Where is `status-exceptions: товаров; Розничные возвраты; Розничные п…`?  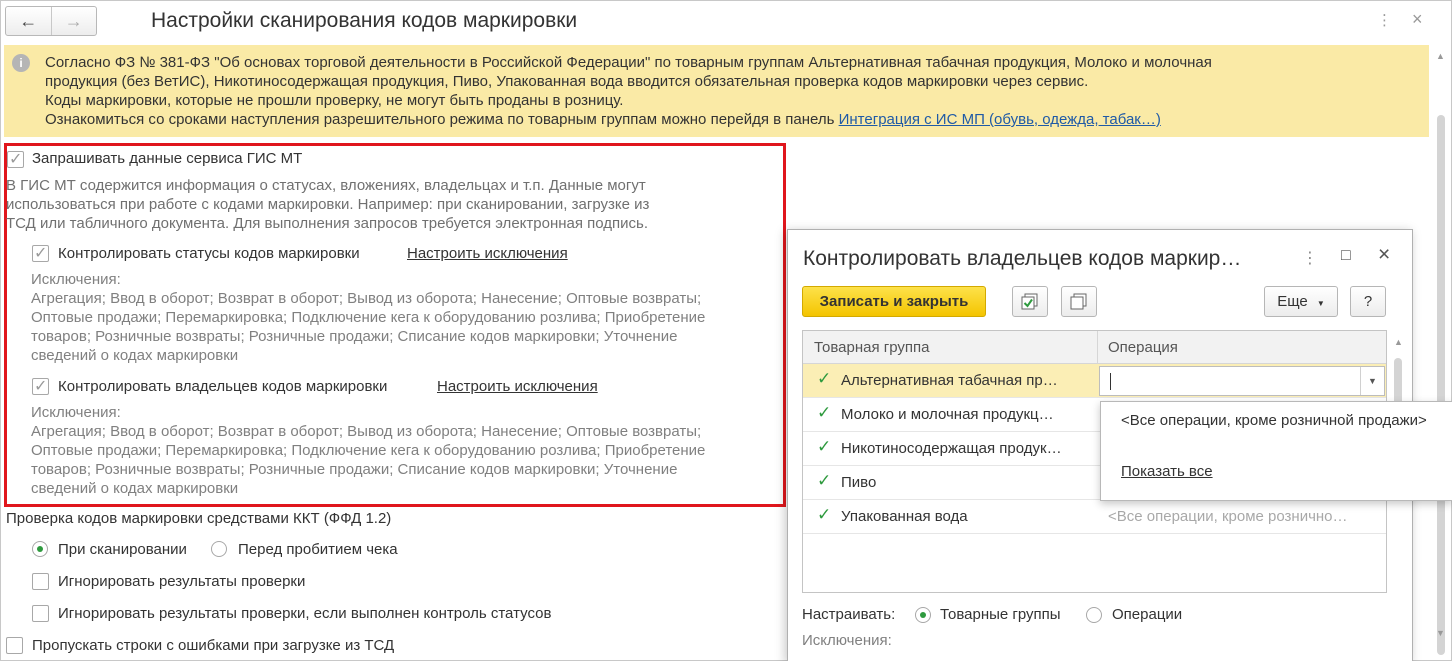 status-exceptions: товаров; Розничные возвраты; Розничные п… is located at coordinates (354, 336).